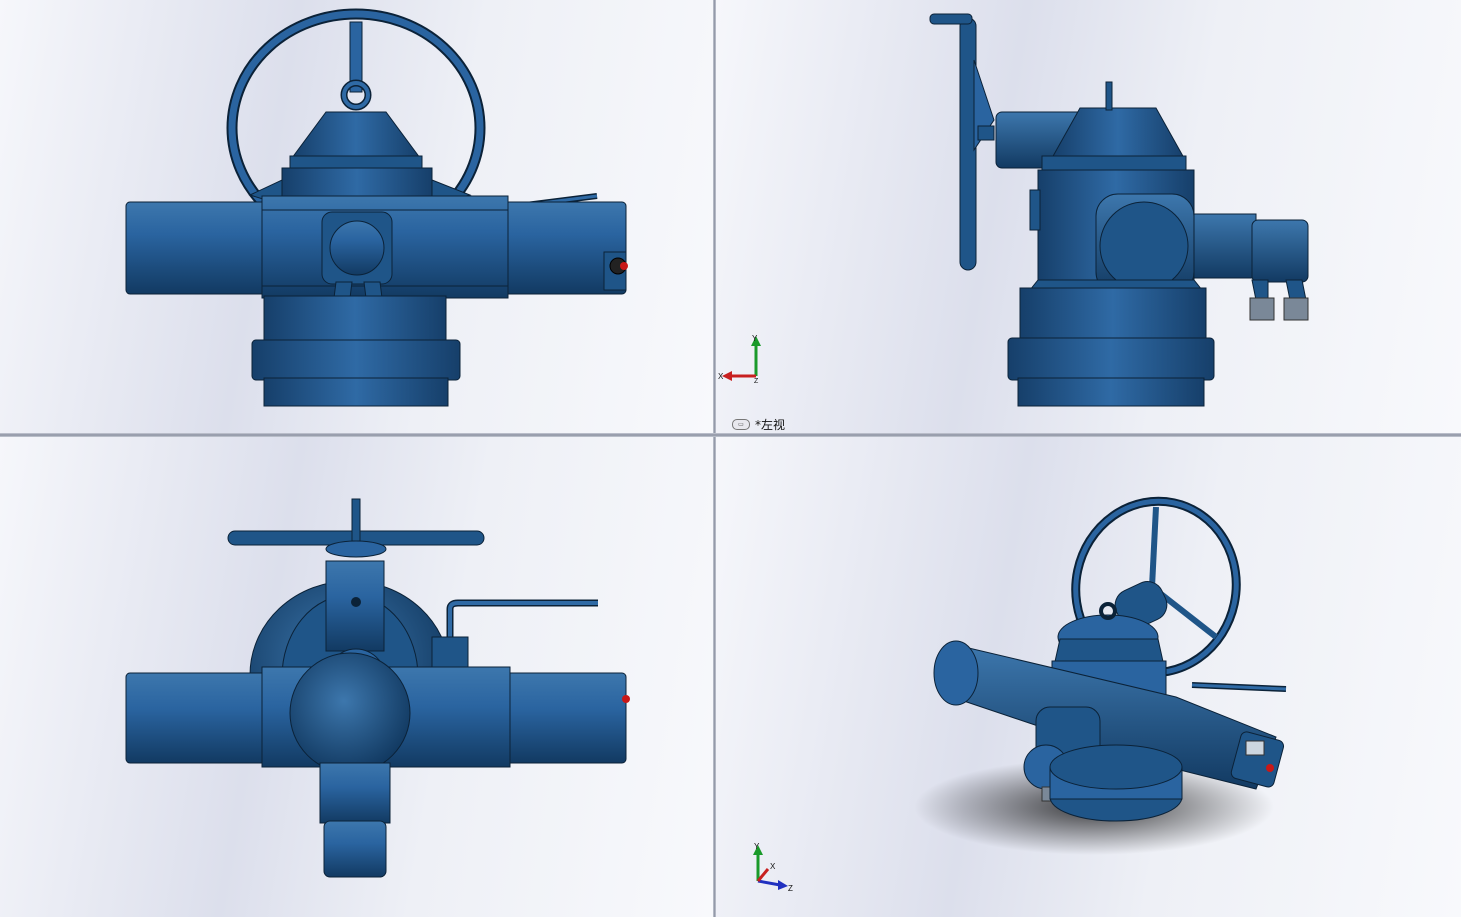 This screenshot has height=917, width=1461. Describe the element at coordinates (730, 435) in the screenshot. I see `viewport-divider-horizontal` at that location.